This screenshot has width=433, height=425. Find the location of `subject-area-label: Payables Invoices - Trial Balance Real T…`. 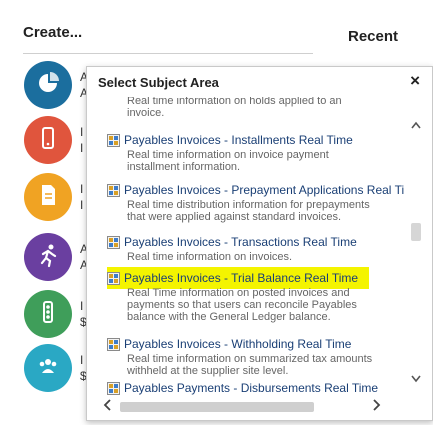

subject-area-label: Payables Invoices - Trial Balance Real T… is located at coordinates (241, 278).